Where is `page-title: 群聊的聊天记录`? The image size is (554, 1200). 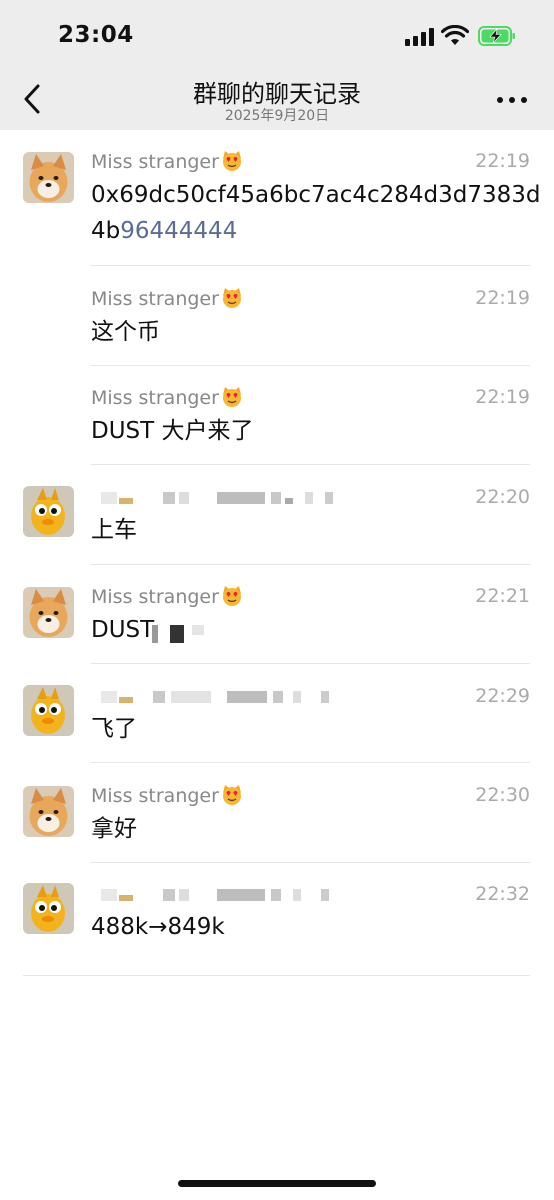 page-title: 群聊的聊天记录 is located at coordinates (277, 94).